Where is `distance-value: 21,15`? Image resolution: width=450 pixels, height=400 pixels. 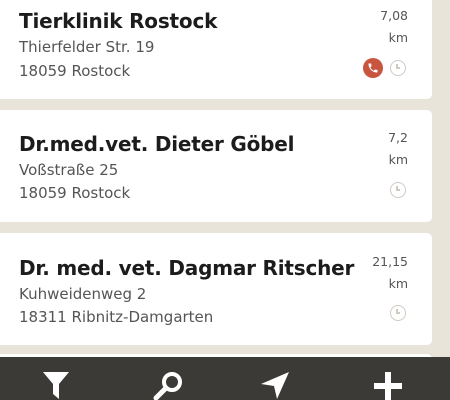 distance-value: 21,15 is located at coordinates (390, 261).